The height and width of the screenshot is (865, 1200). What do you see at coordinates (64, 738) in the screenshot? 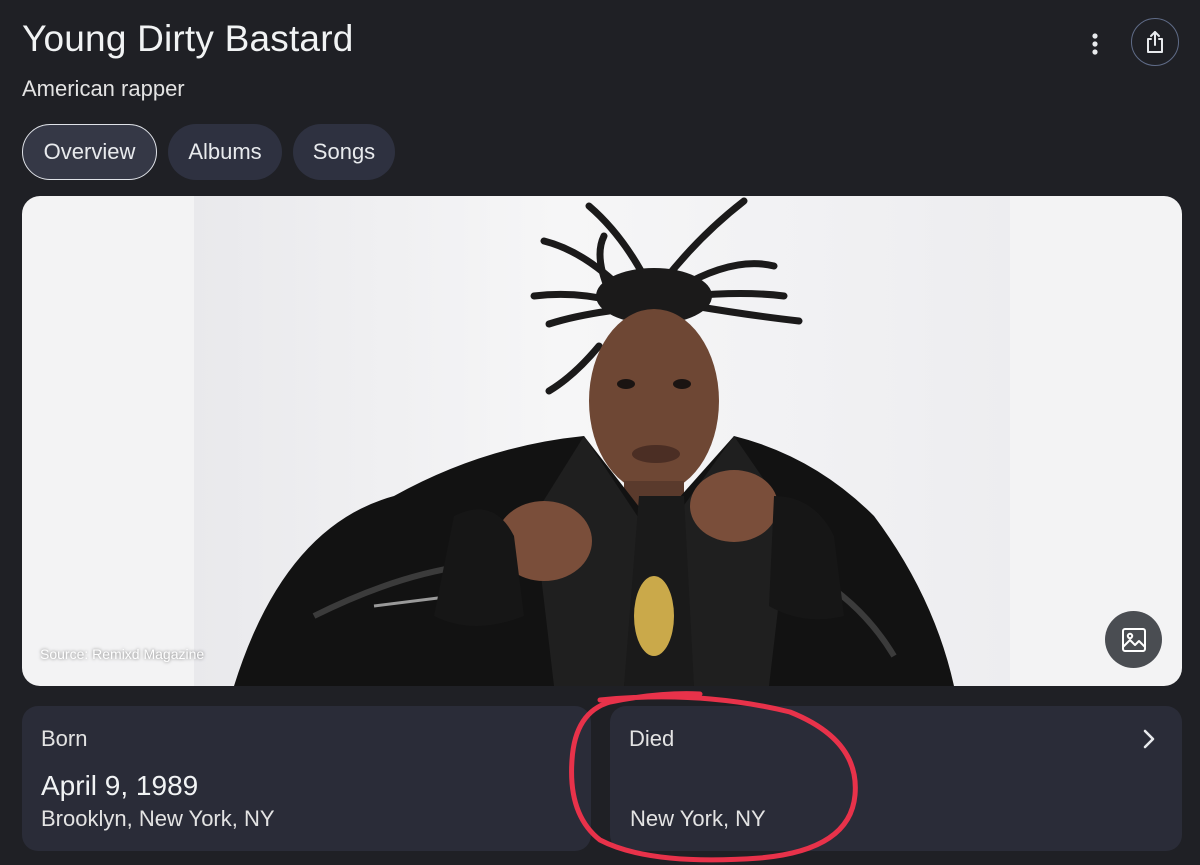
I see `born-label: Born` at bounding box center [64, 738].